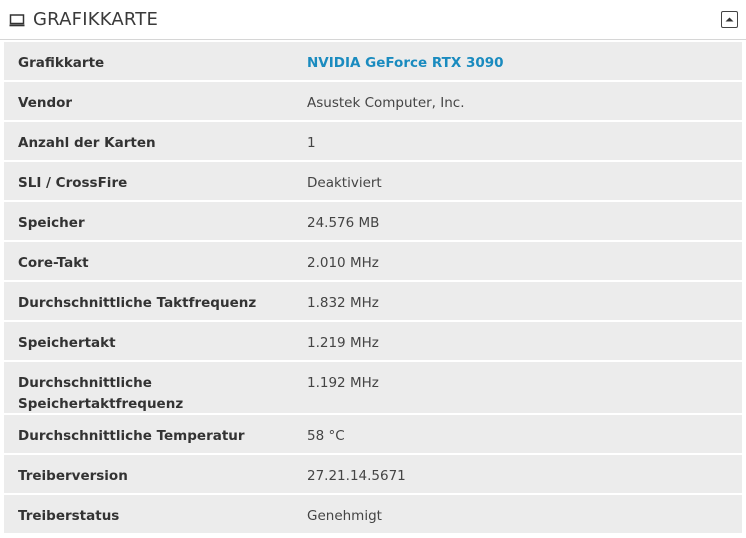 This screenshot has width=746, height=538. I want to click on row-label: Core-Takt, so click(53, 263).